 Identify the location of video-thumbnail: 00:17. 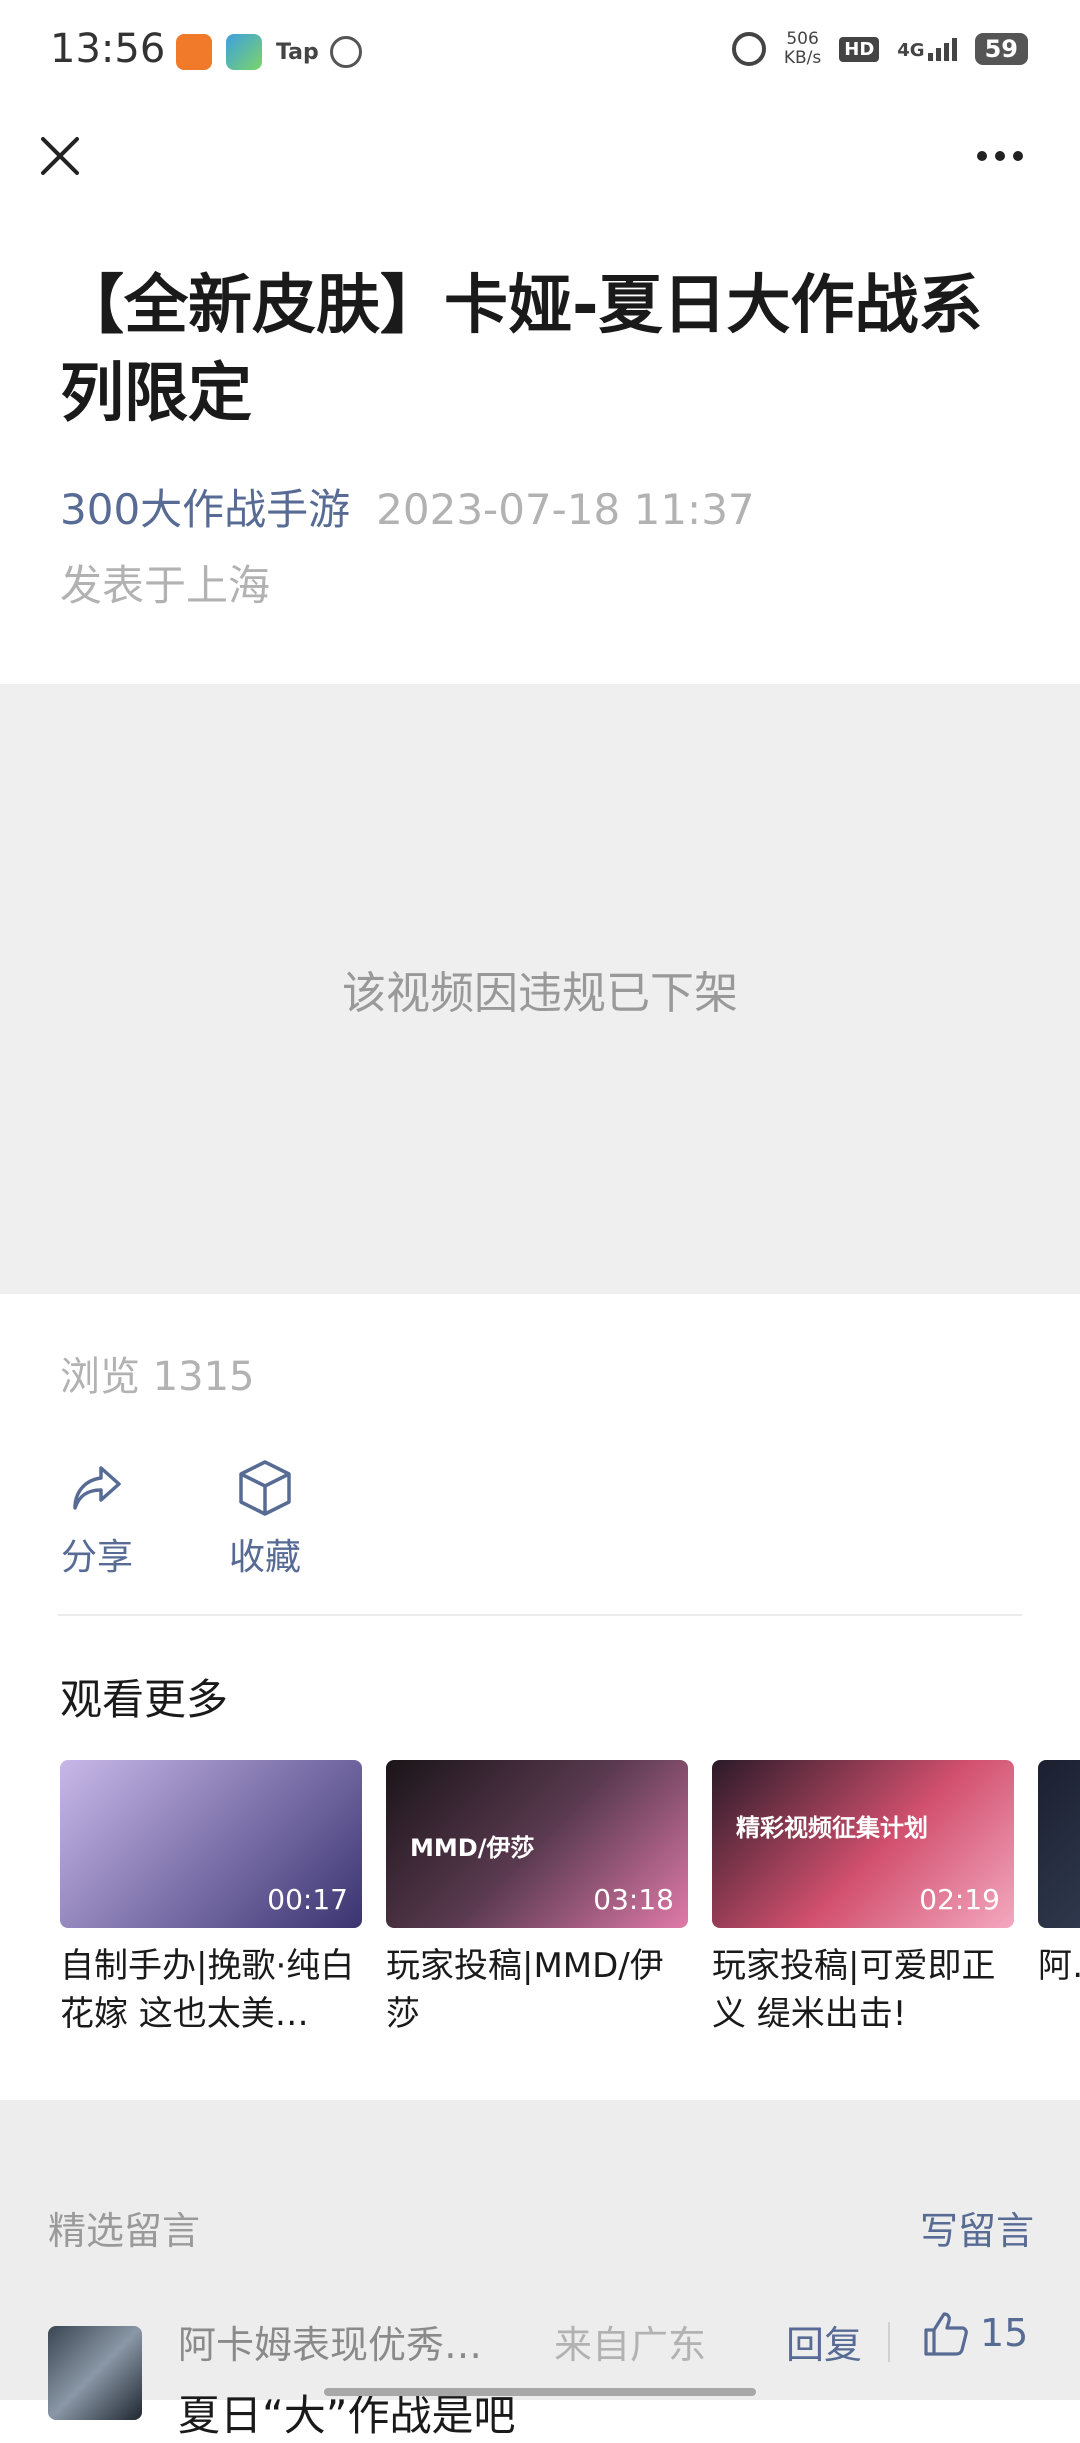
(211, 1844).